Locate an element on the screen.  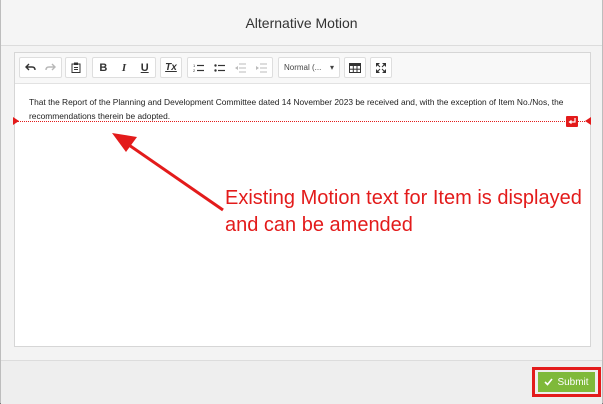
modal-footer is located at coordinates (301, 382).